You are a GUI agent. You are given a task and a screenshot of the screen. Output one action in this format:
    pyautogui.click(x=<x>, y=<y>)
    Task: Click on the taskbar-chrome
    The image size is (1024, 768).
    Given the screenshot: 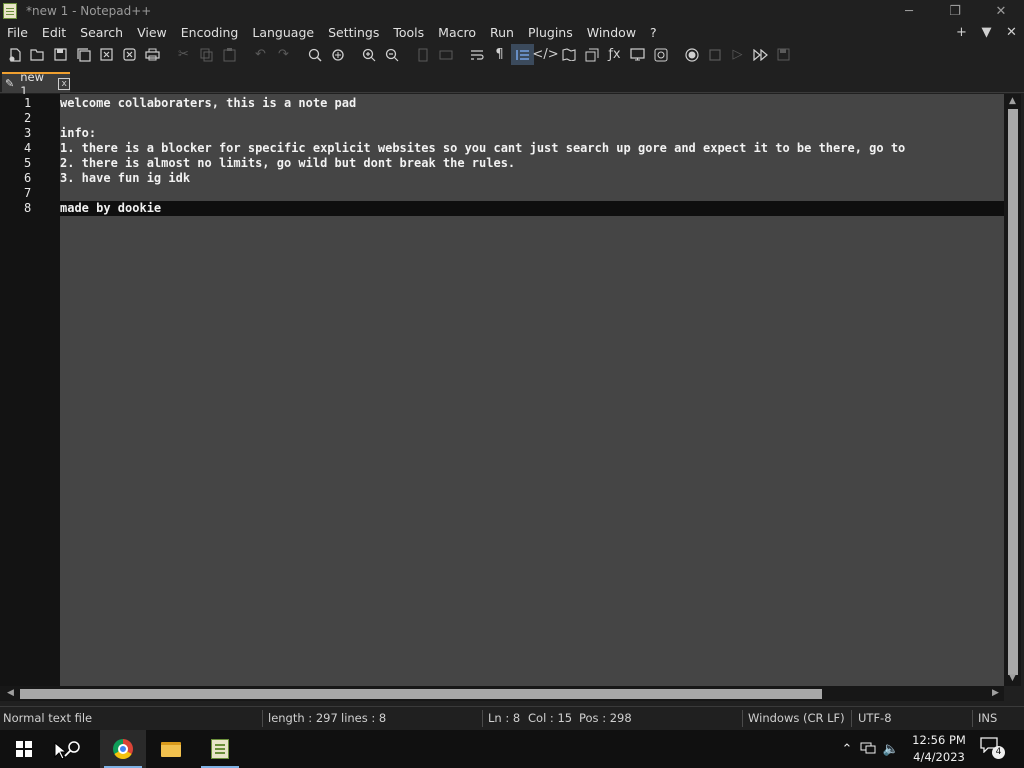 What is the action you would take?
    pyautogui.click(x=123, y=749)
    